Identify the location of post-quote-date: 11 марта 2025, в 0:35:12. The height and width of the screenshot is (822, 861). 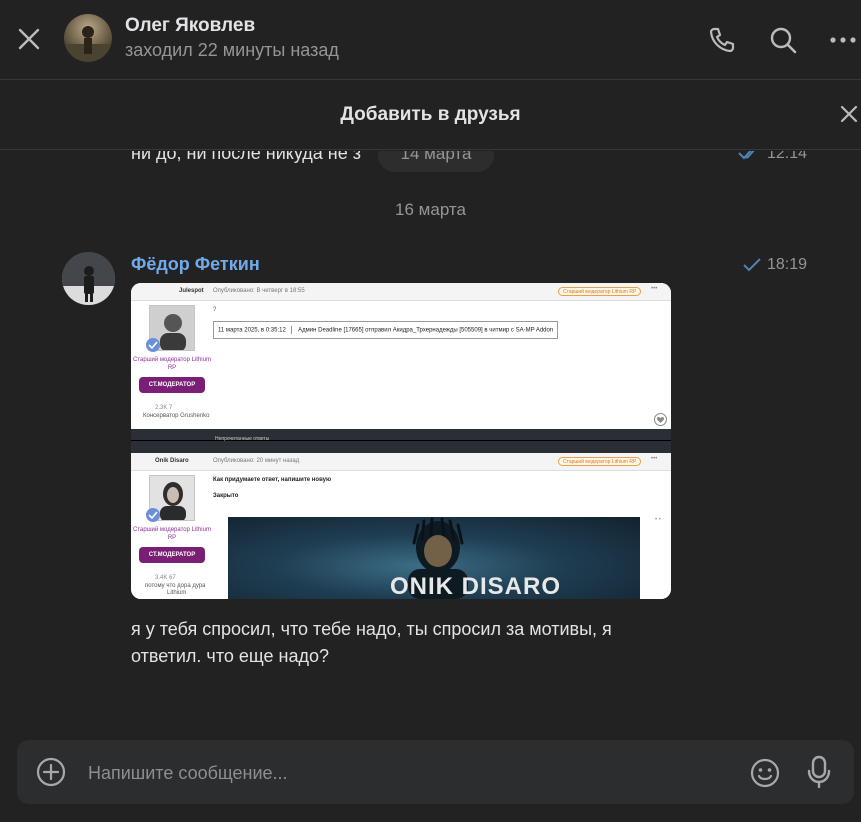
(252, 330).